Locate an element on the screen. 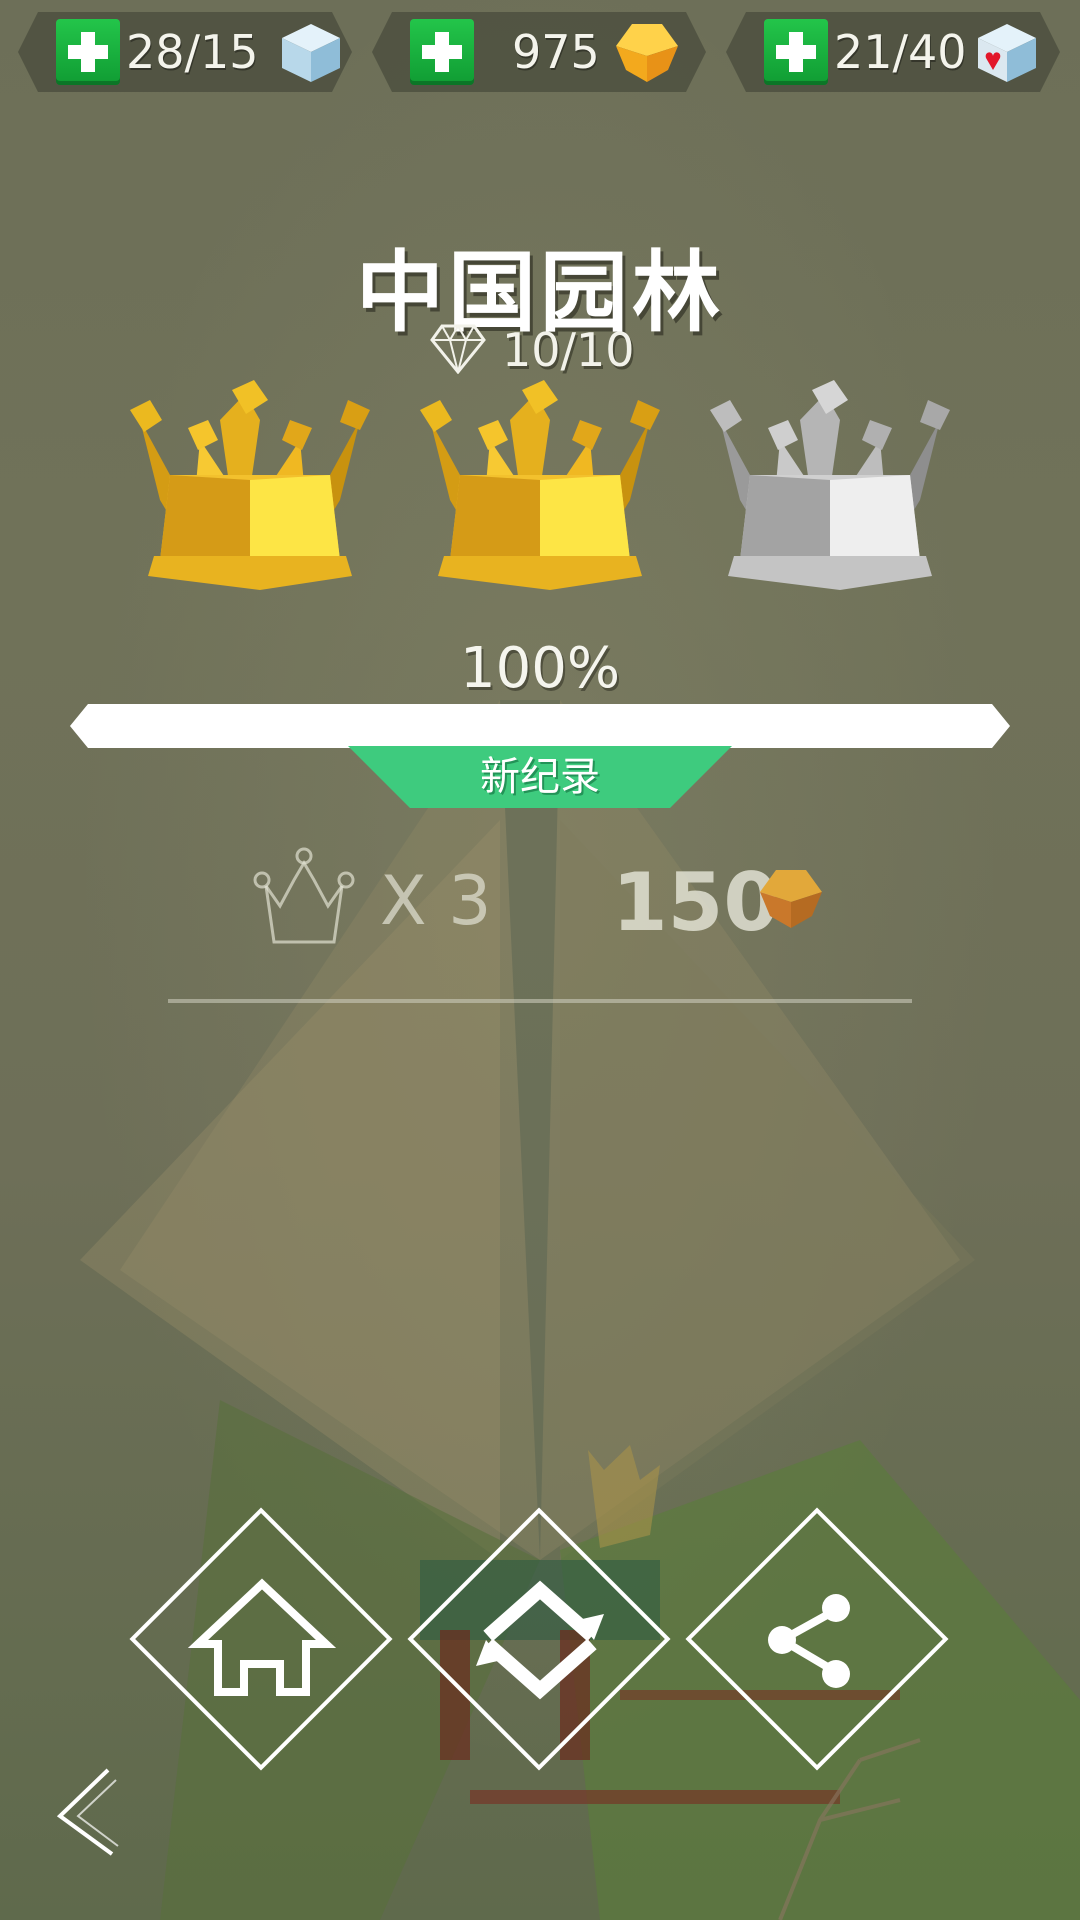 This screenshot has width=1080, height=1920. crown-2-icon is located at coordinates (540, 485).